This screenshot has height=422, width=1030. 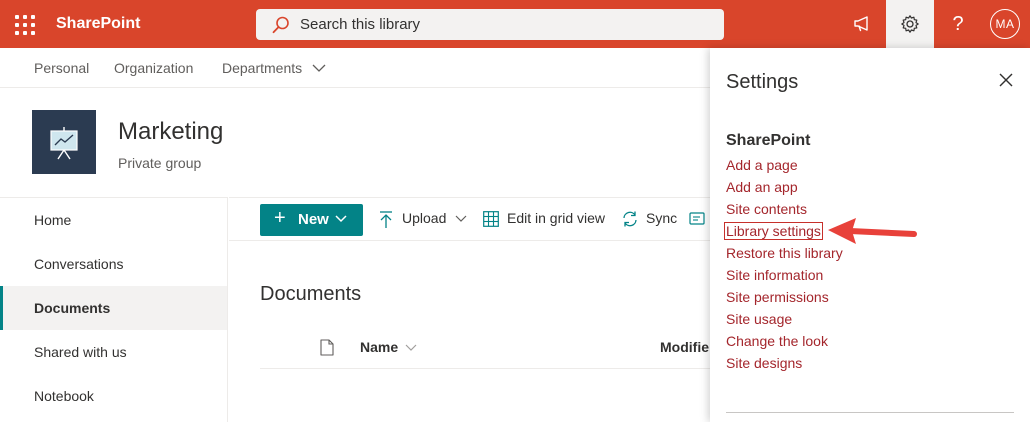 What do you see at coordinates (661, 218) in the screenshot?
I see `sync-button: Sync` at bounding box center [661, 218].